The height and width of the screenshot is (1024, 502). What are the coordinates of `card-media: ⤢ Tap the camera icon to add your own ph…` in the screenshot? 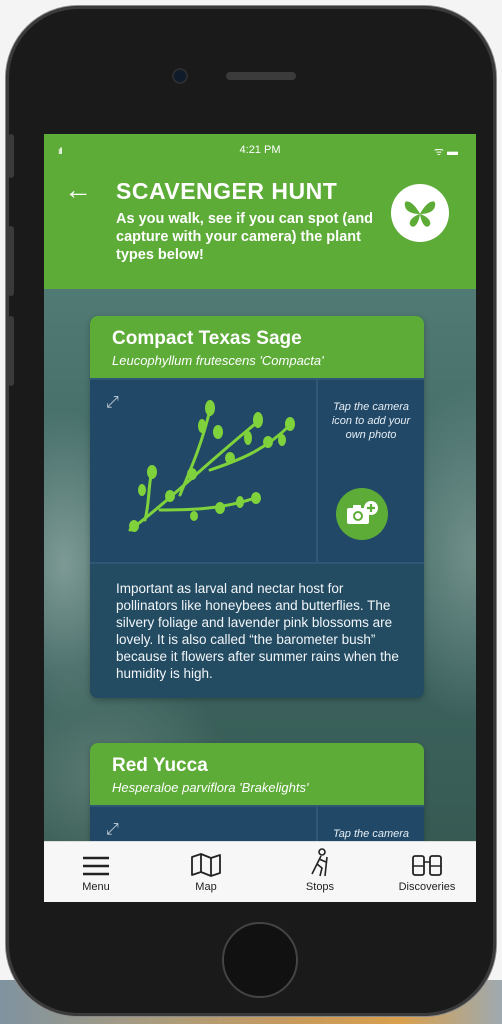 It's located at (257, 470).